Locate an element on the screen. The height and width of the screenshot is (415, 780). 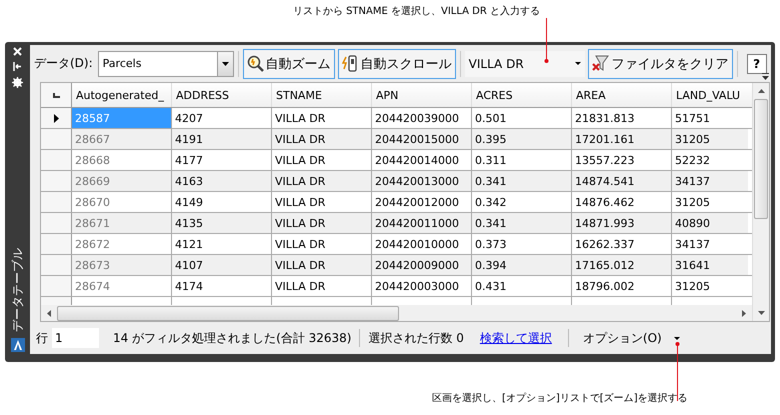
auto-zoom-button: 自動ズーム is located at coordinates (288, 63).